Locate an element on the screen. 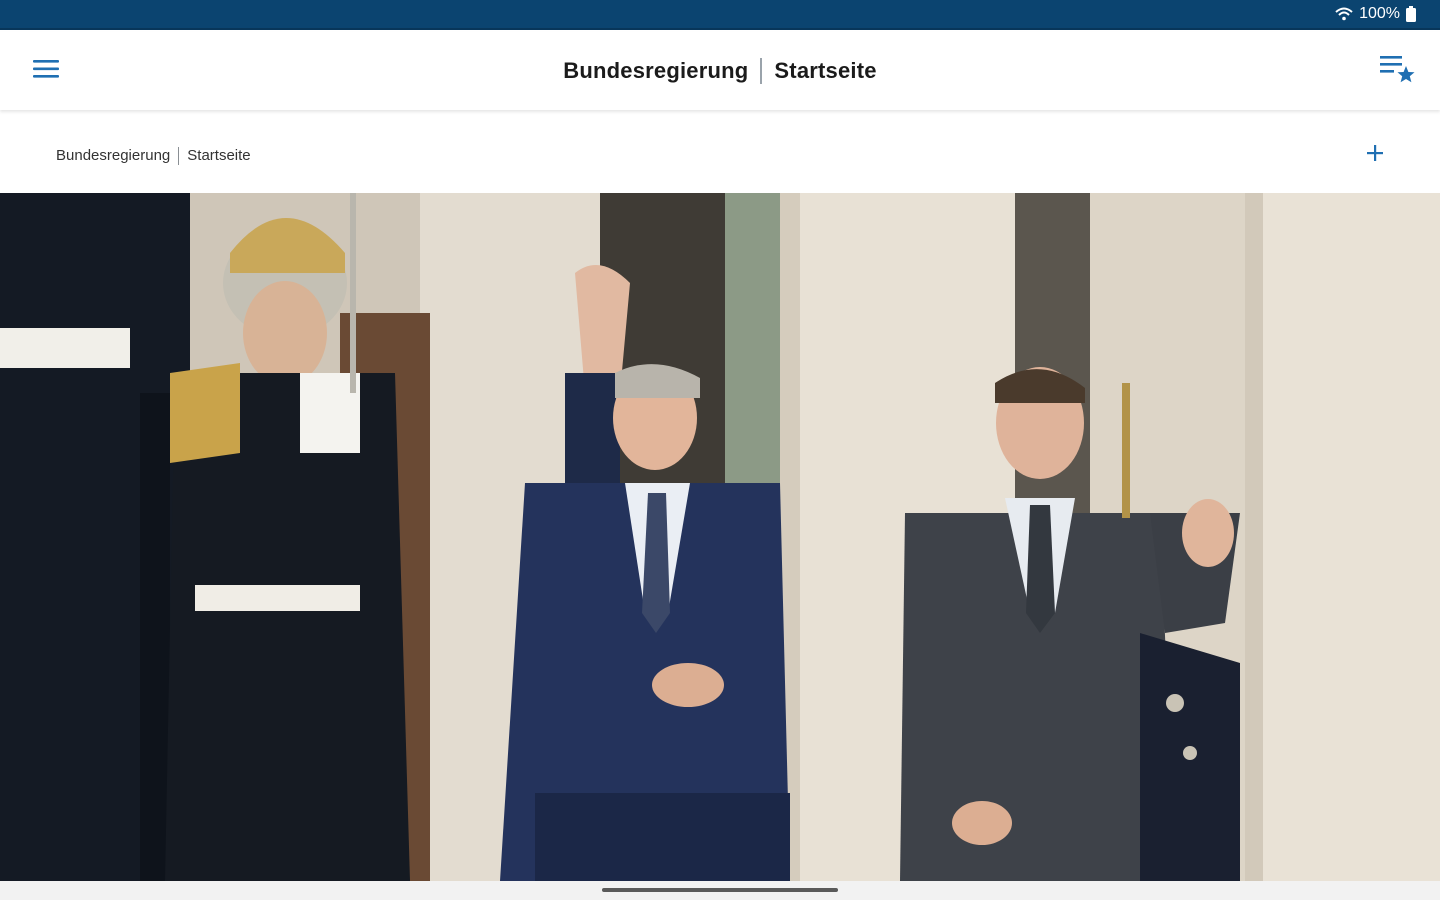 This screenshot has height=900, width=1440. wifi-icon is located at coordinates (1344, 14).